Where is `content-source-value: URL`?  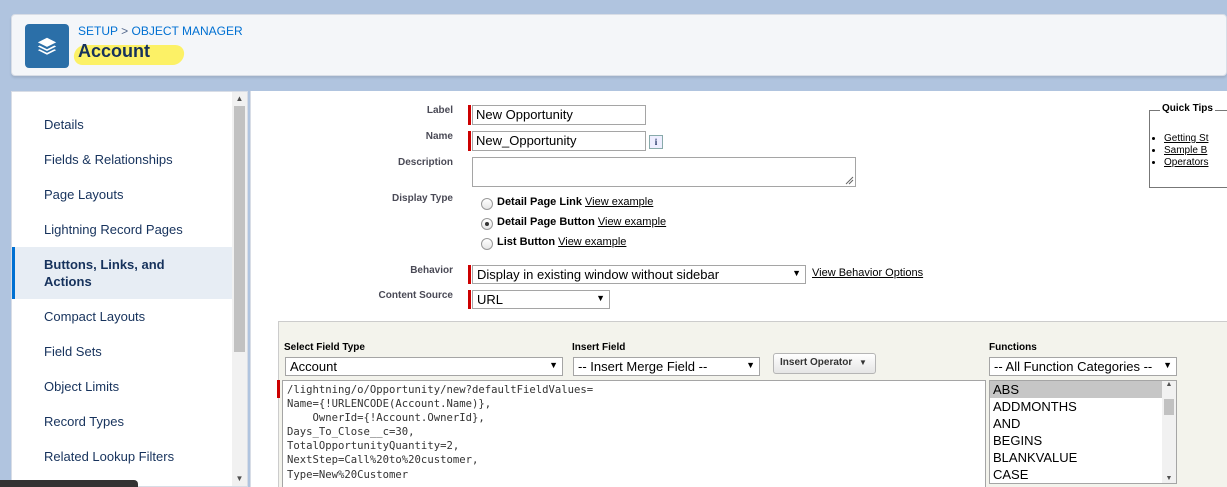 content-source-value: URL is located at coordinates (490, 299).